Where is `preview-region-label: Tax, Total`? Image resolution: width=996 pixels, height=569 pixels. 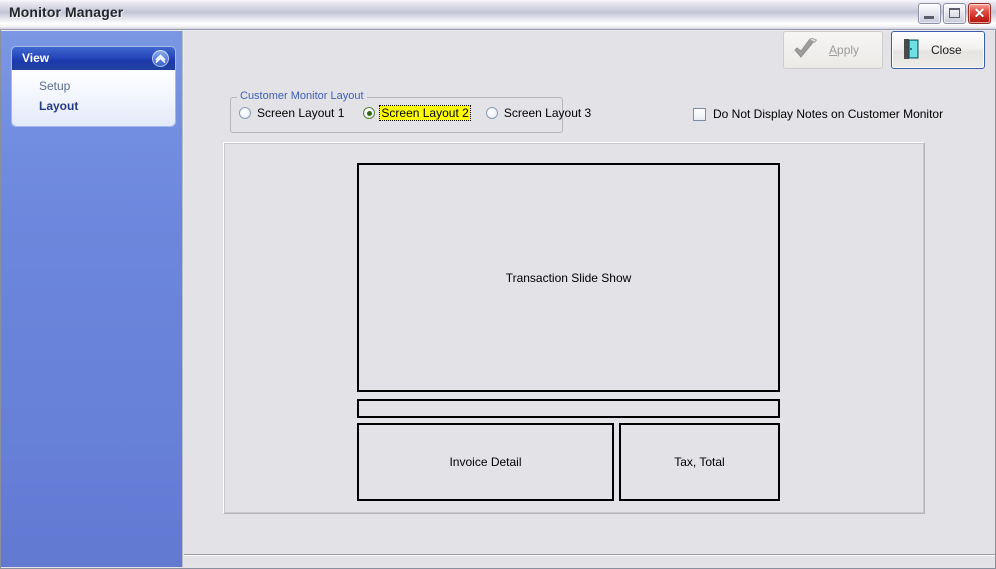
preview-region-label: Tax, Total is located at coordinates (699, 462).